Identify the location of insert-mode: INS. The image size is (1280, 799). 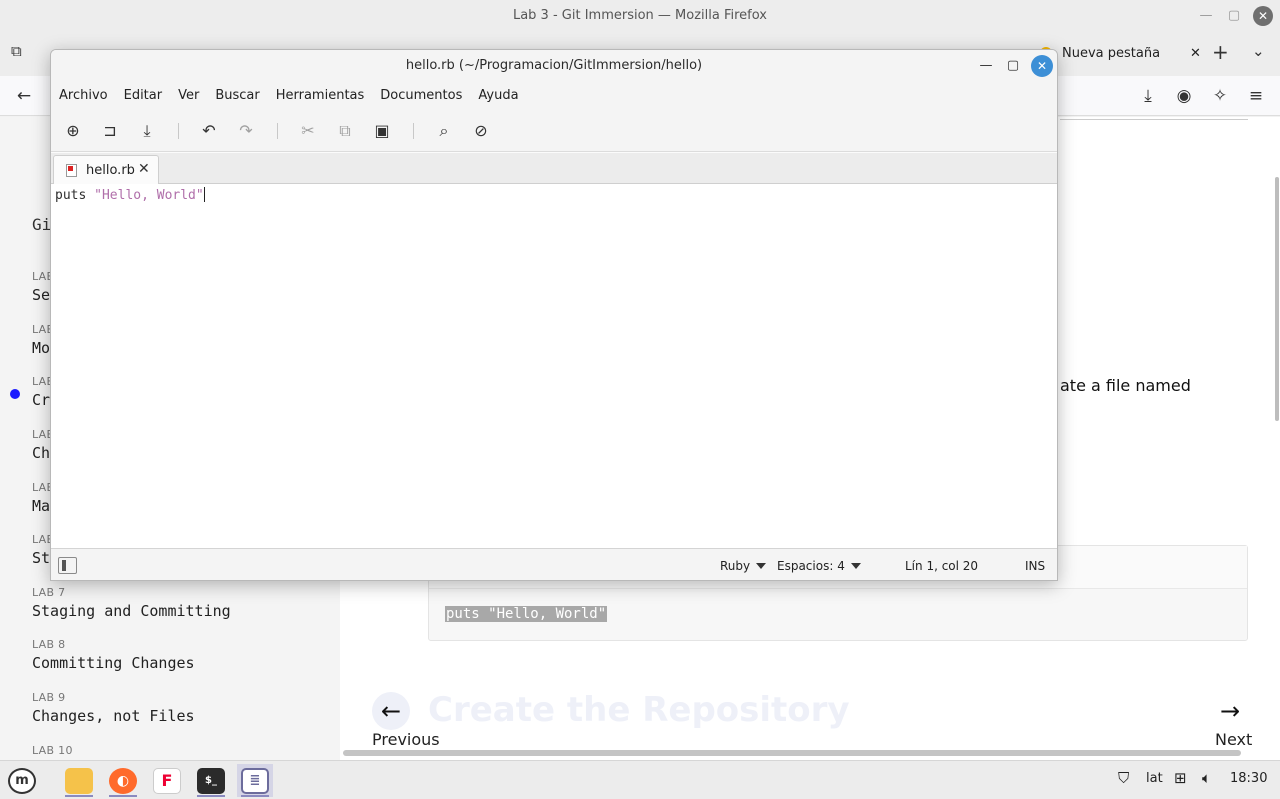
(1035, 566).